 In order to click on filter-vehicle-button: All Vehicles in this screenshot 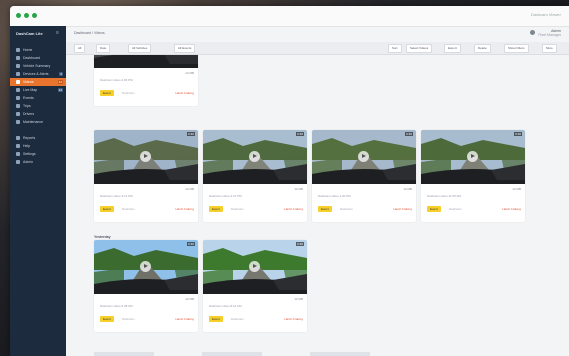, I will do `click(140, 48)`.